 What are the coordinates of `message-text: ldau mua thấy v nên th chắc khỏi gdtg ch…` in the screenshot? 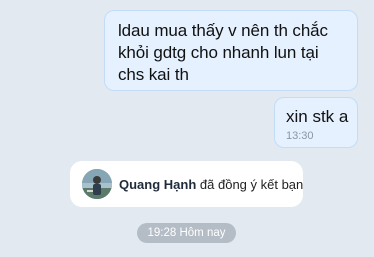 It's located at (223, 52).